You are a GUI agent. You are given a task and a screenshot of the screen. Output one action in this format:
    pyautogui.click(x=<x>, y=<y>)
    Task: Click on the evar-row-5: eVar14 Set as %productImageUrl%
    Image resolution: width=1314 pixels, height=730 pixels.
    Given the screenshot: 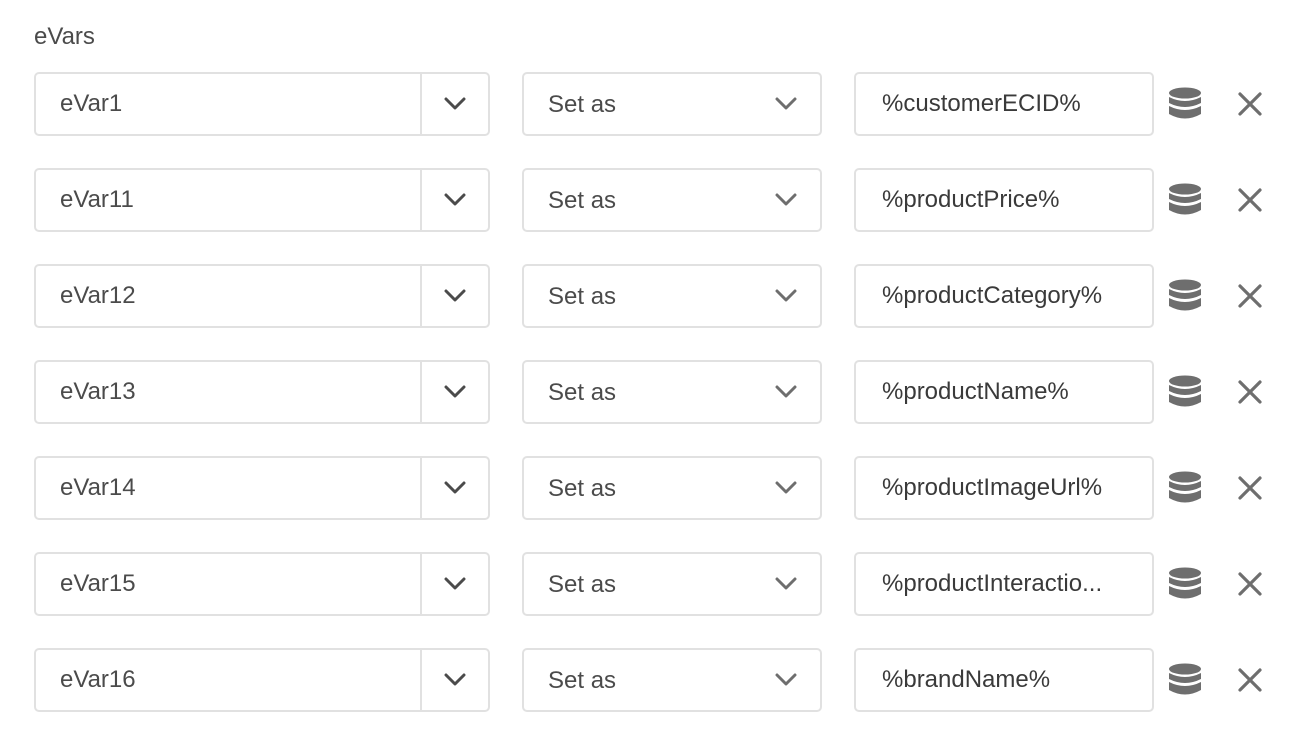 What is the action you would take?
    pyautogui.click(x=657, y=488)
    